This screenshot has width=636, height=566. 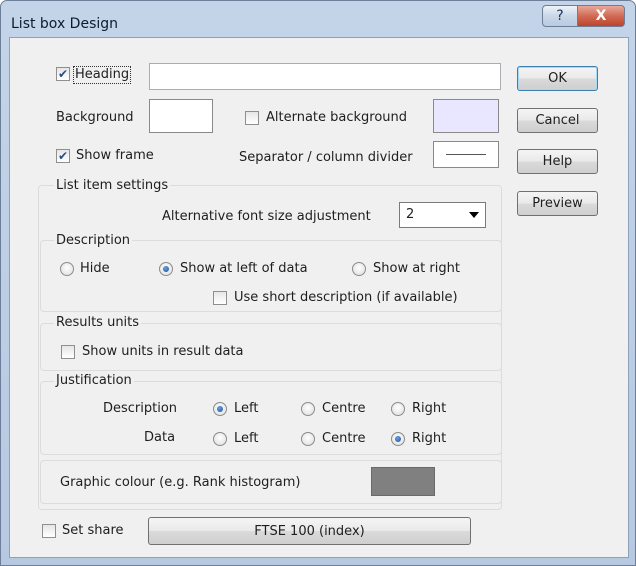 What do you see at coordinates (112, 186) in the screenshot?
I see `list-item-settings-title: List item settings` at bounding box center [112, 186].